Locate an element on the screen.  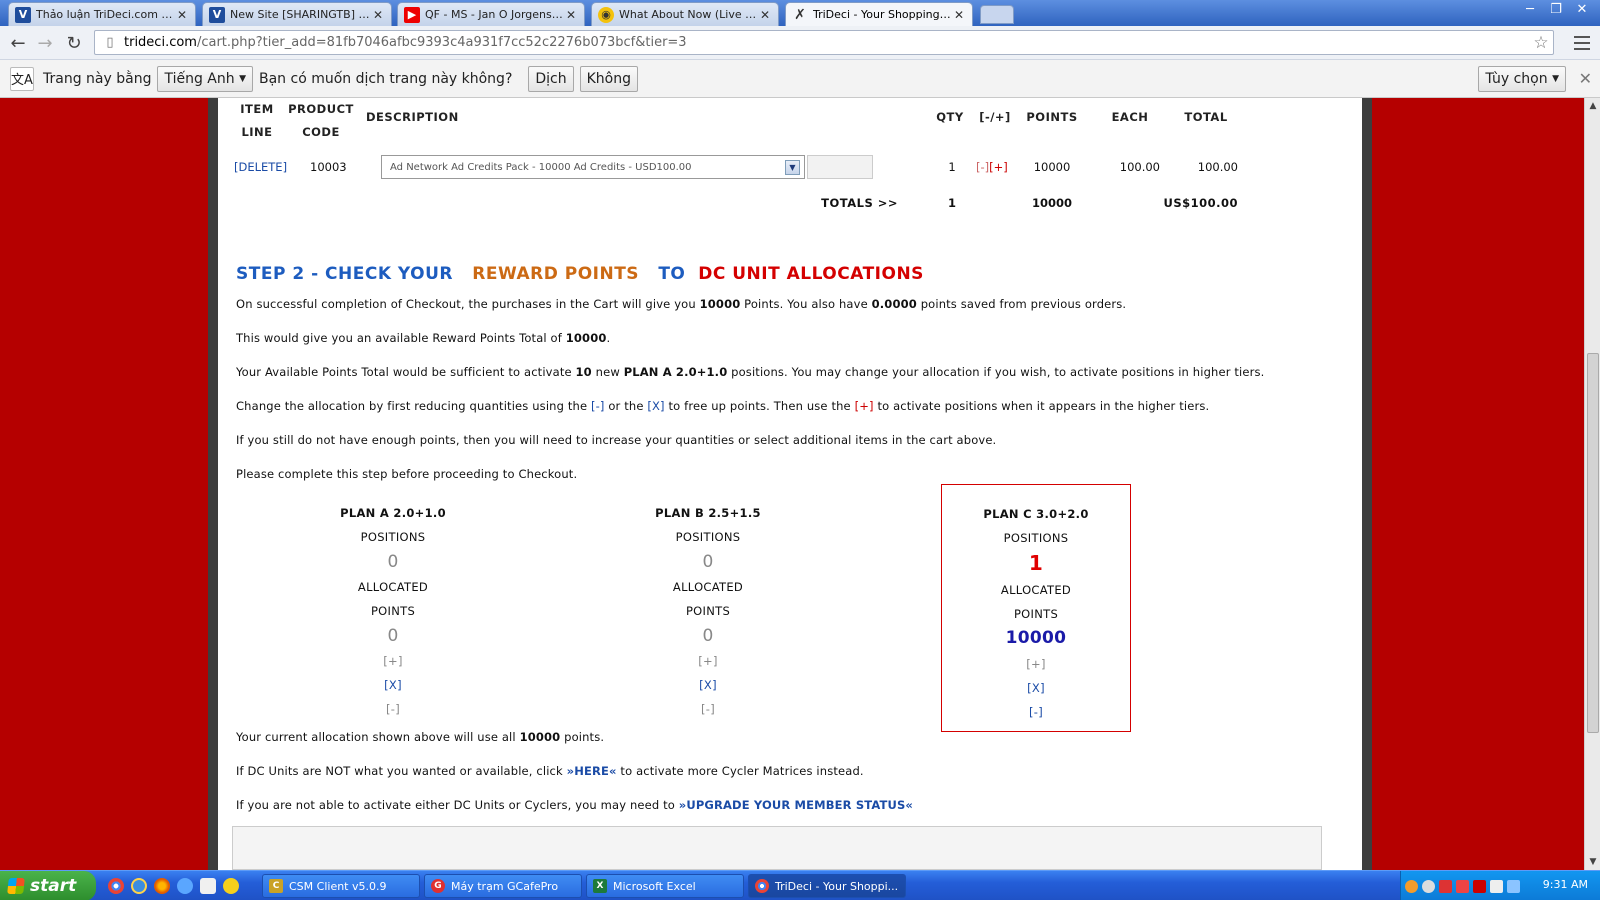
increase-qty-button: [+] is located at coordinates (998, 167).